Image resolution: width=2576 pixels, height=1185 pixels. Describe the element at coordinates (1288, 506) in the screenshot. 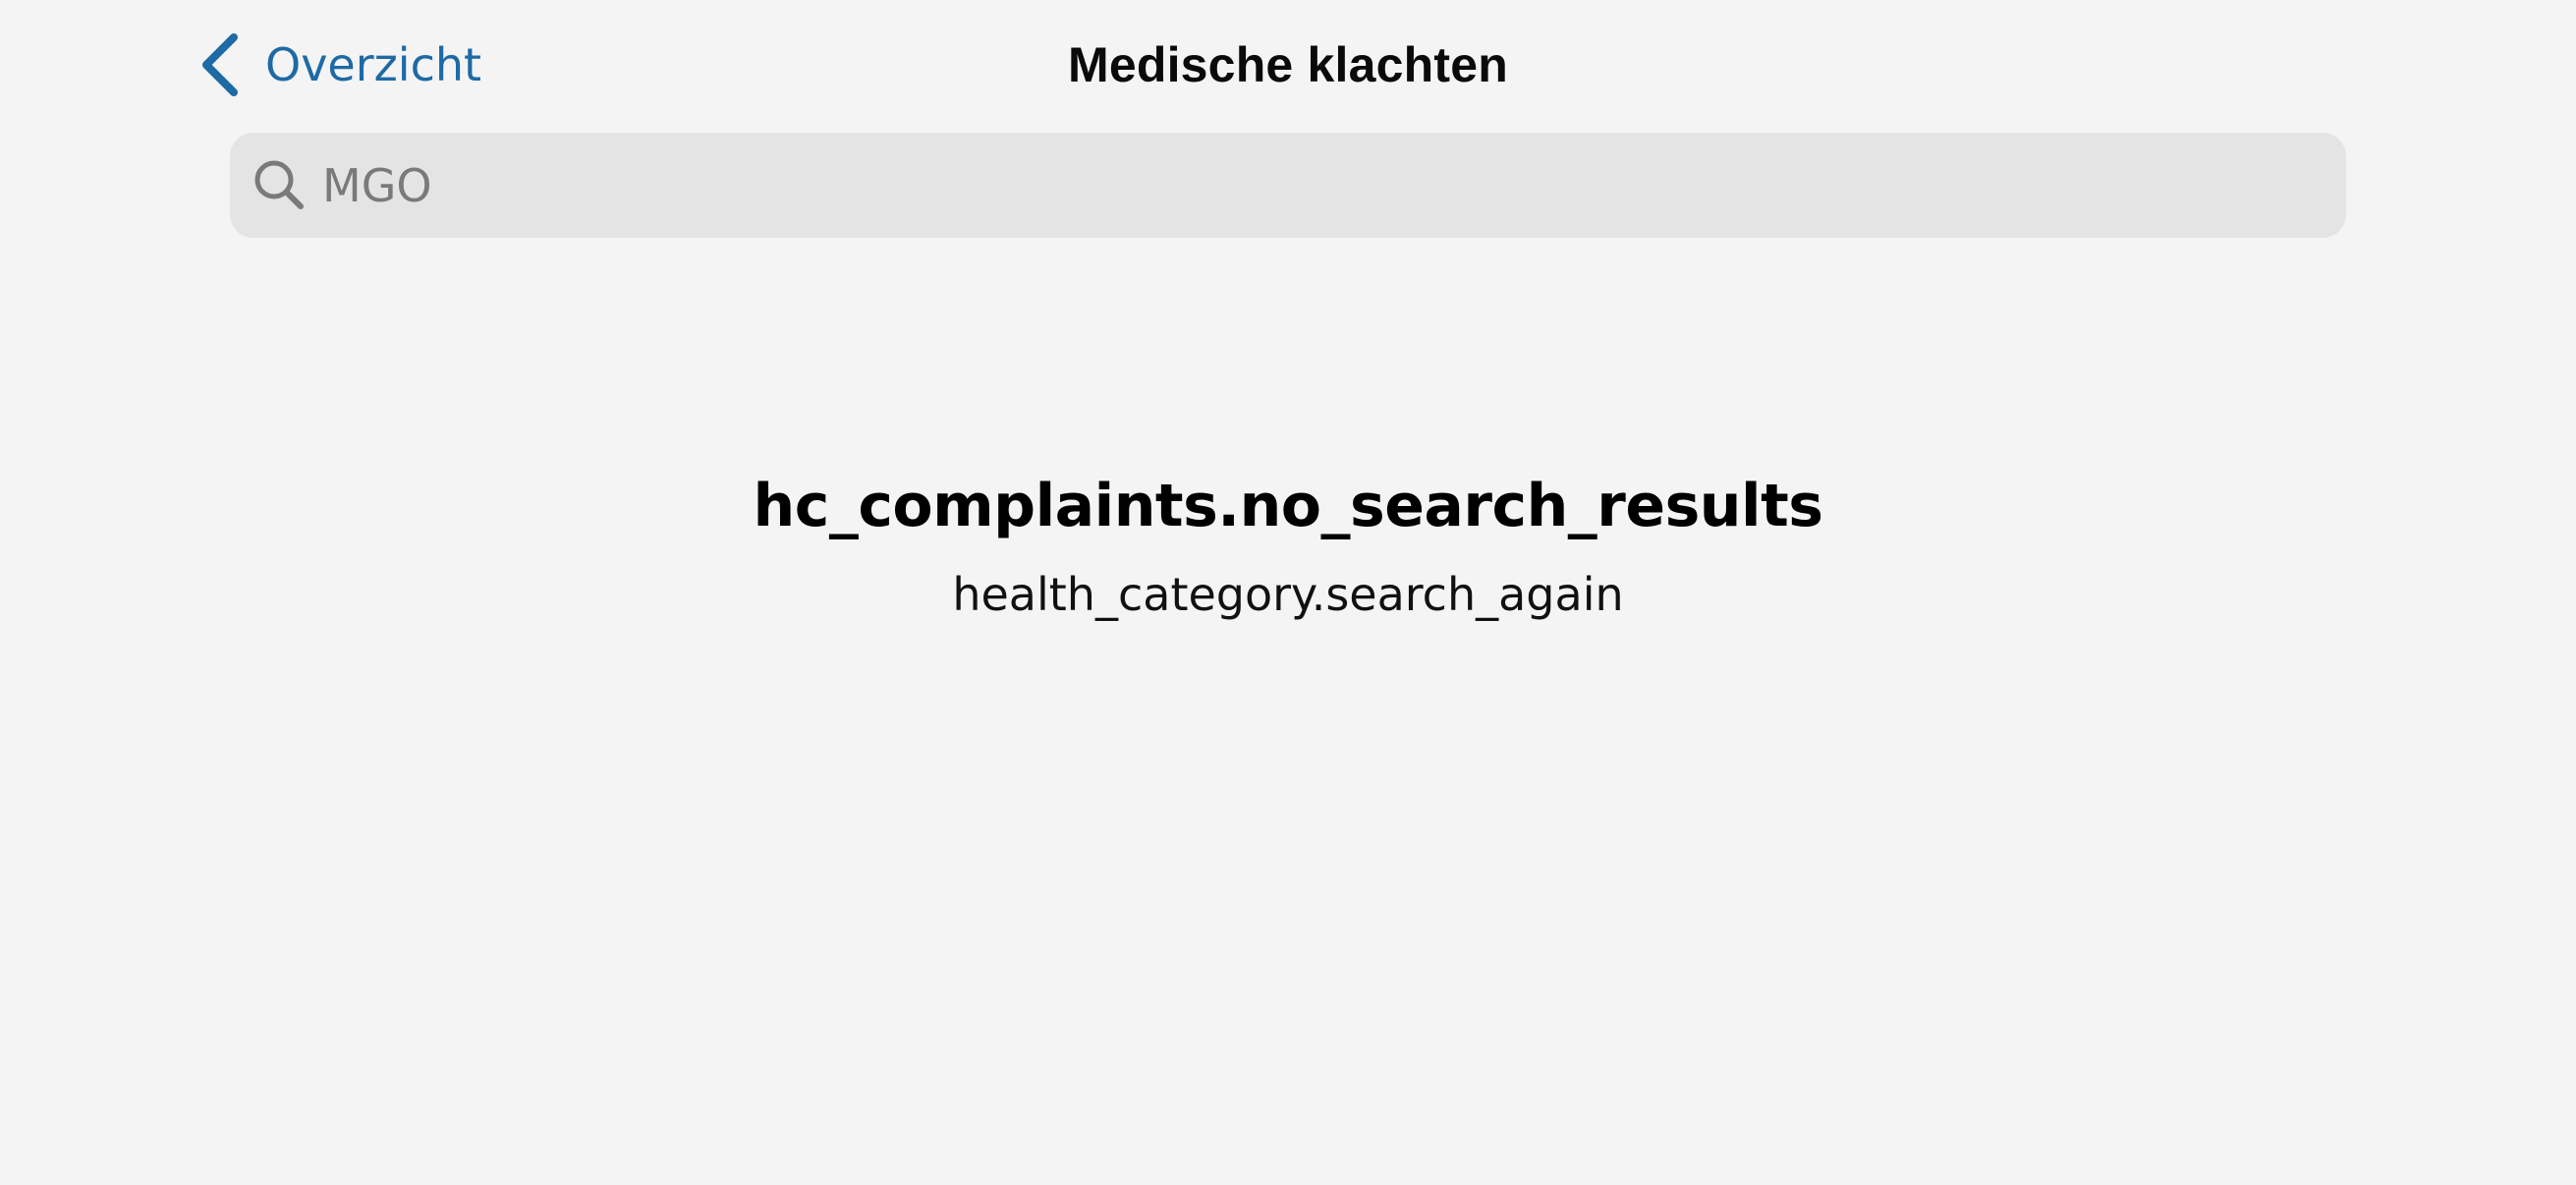

I see `empty-state-title: hc_complaints.no_search_results` at that location.